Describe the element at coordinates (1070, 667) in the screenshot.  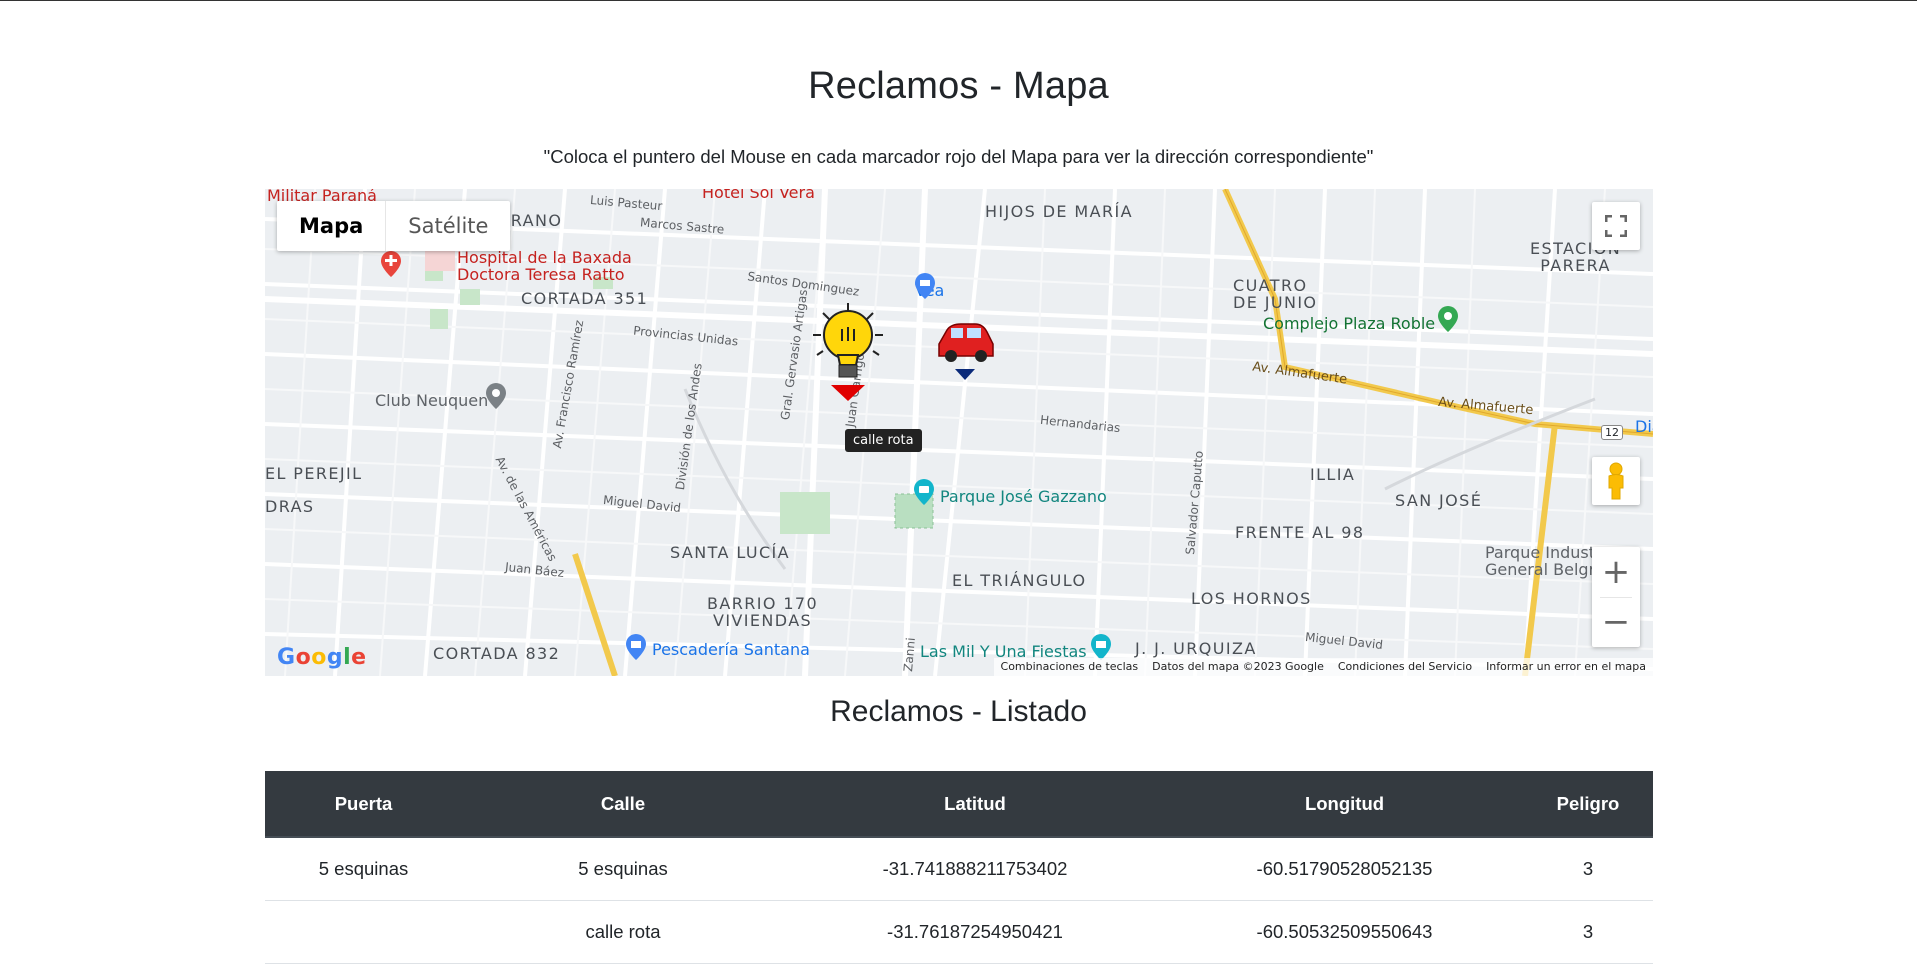
I see `keyboard-shortcuts-link: Combinaciones de teclas` at that location.